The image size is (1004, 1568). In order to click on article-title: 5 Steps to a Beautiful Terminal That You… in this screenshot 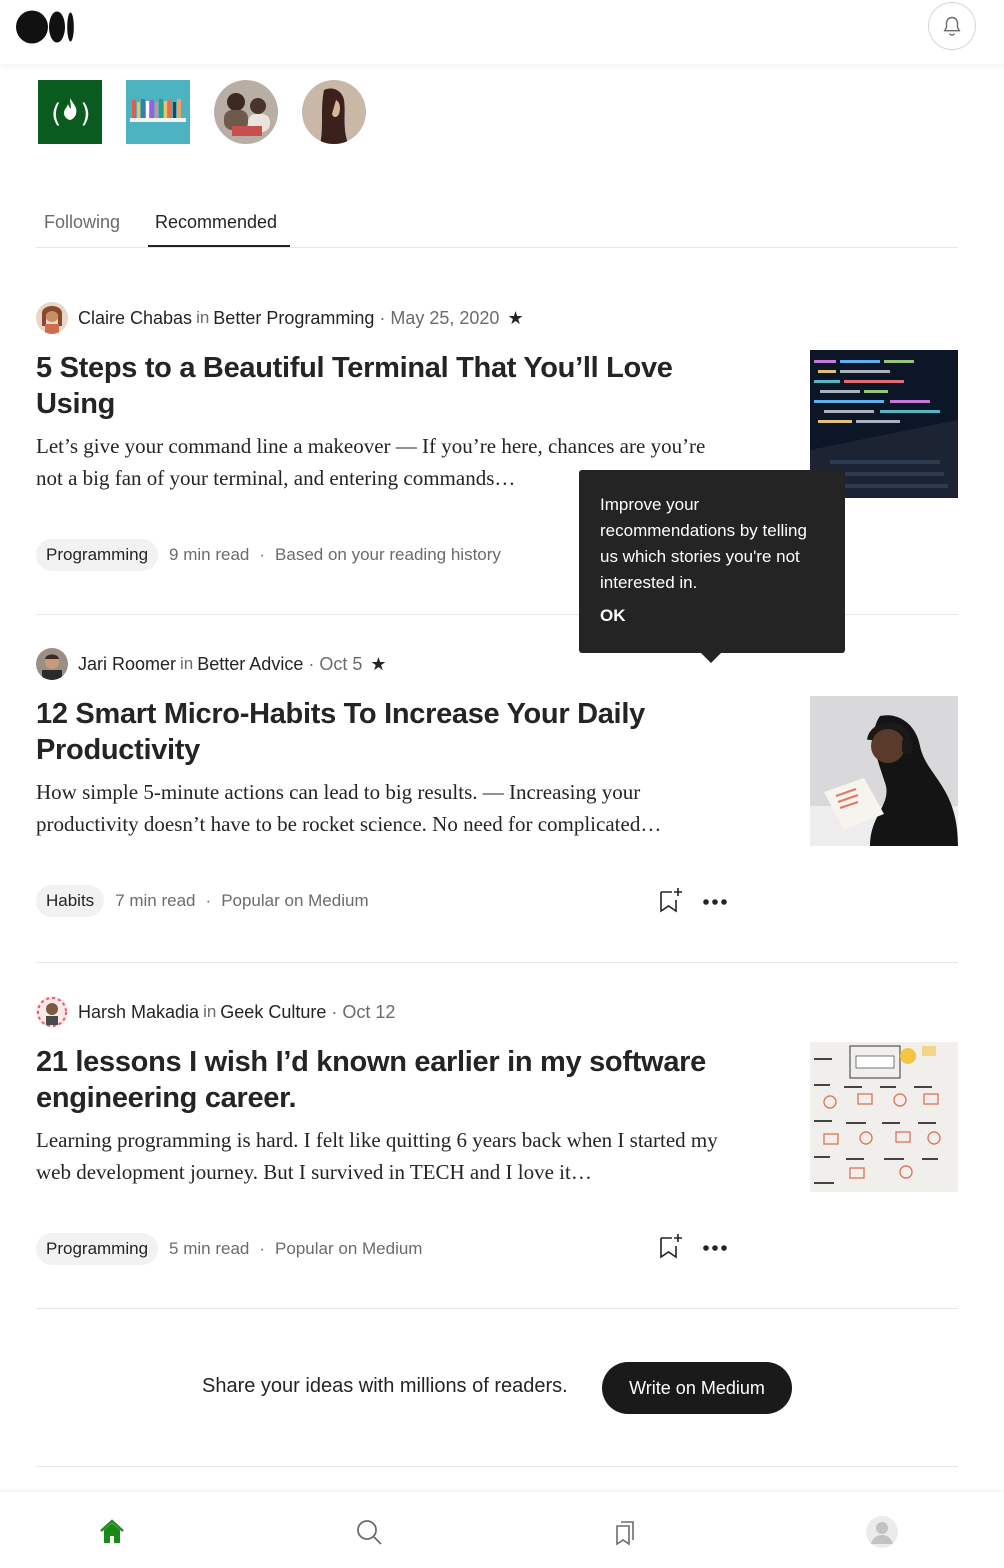, I will do `click(386, 386)`.